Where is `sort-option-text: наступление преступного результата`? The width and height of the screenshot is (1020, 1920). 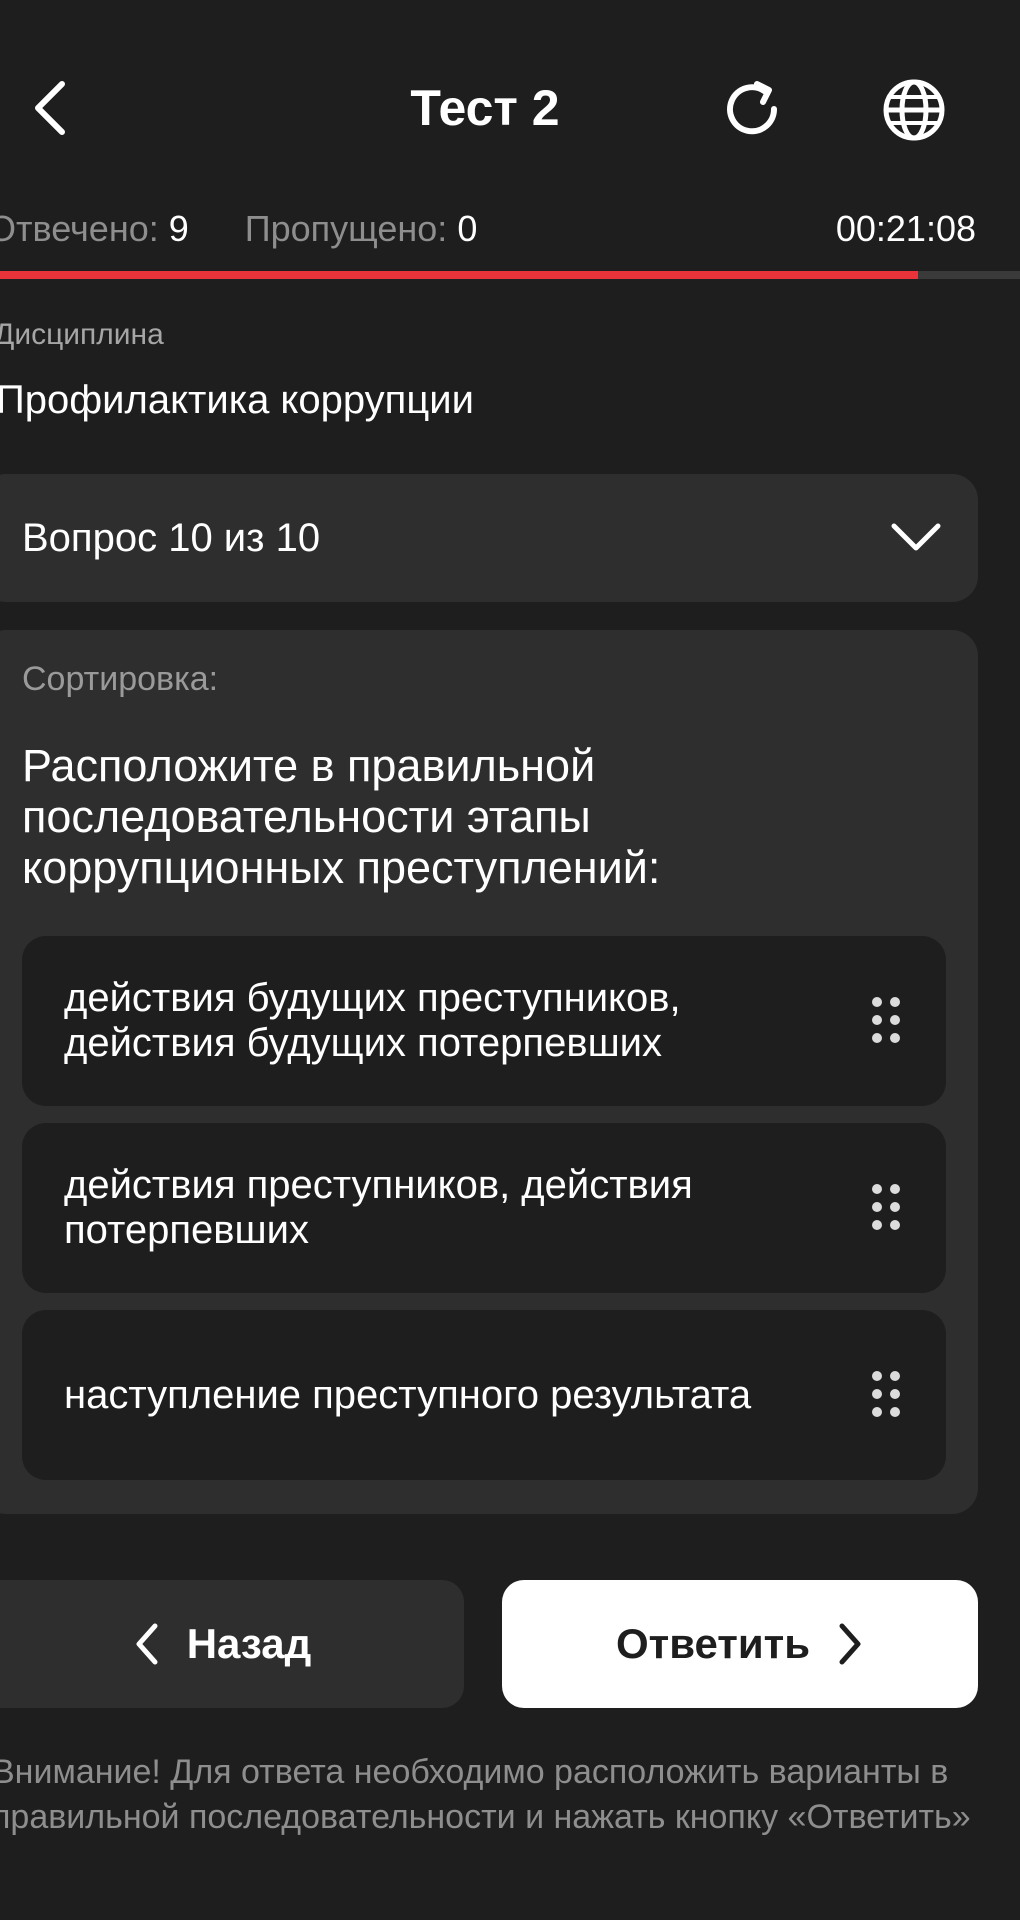
sort-option-text: наступление преступного результата is located at coordinates (408, 1394).